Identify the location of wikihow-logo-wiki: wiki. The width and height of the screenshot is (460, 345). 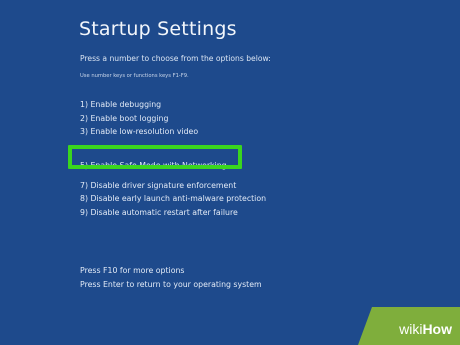
(411, 329).